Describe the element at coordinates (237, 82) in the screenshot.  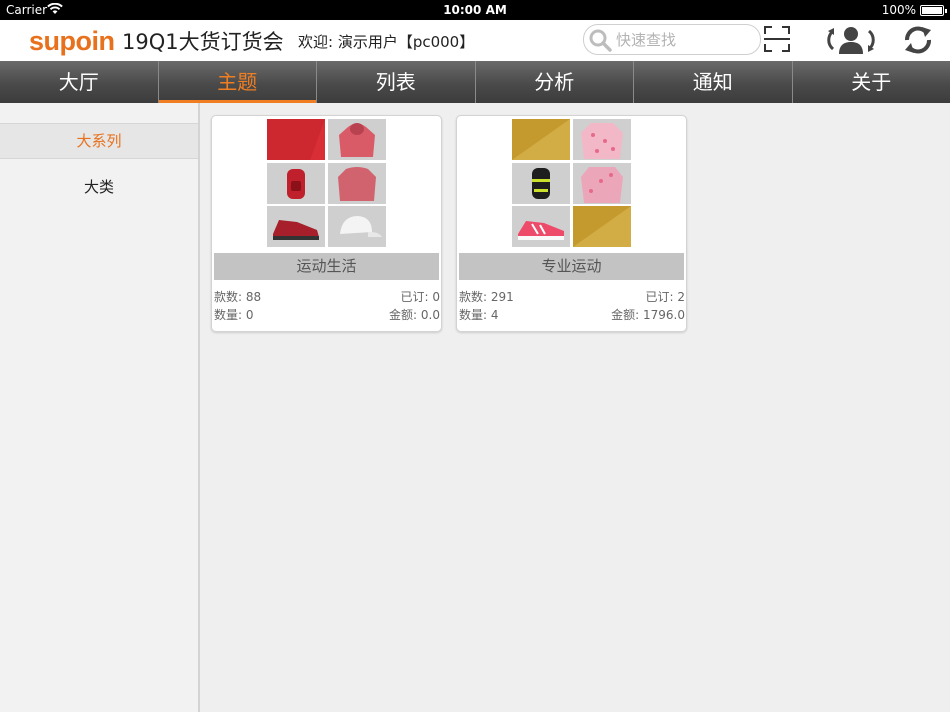
I see `tab-theme: 主题` at that location.